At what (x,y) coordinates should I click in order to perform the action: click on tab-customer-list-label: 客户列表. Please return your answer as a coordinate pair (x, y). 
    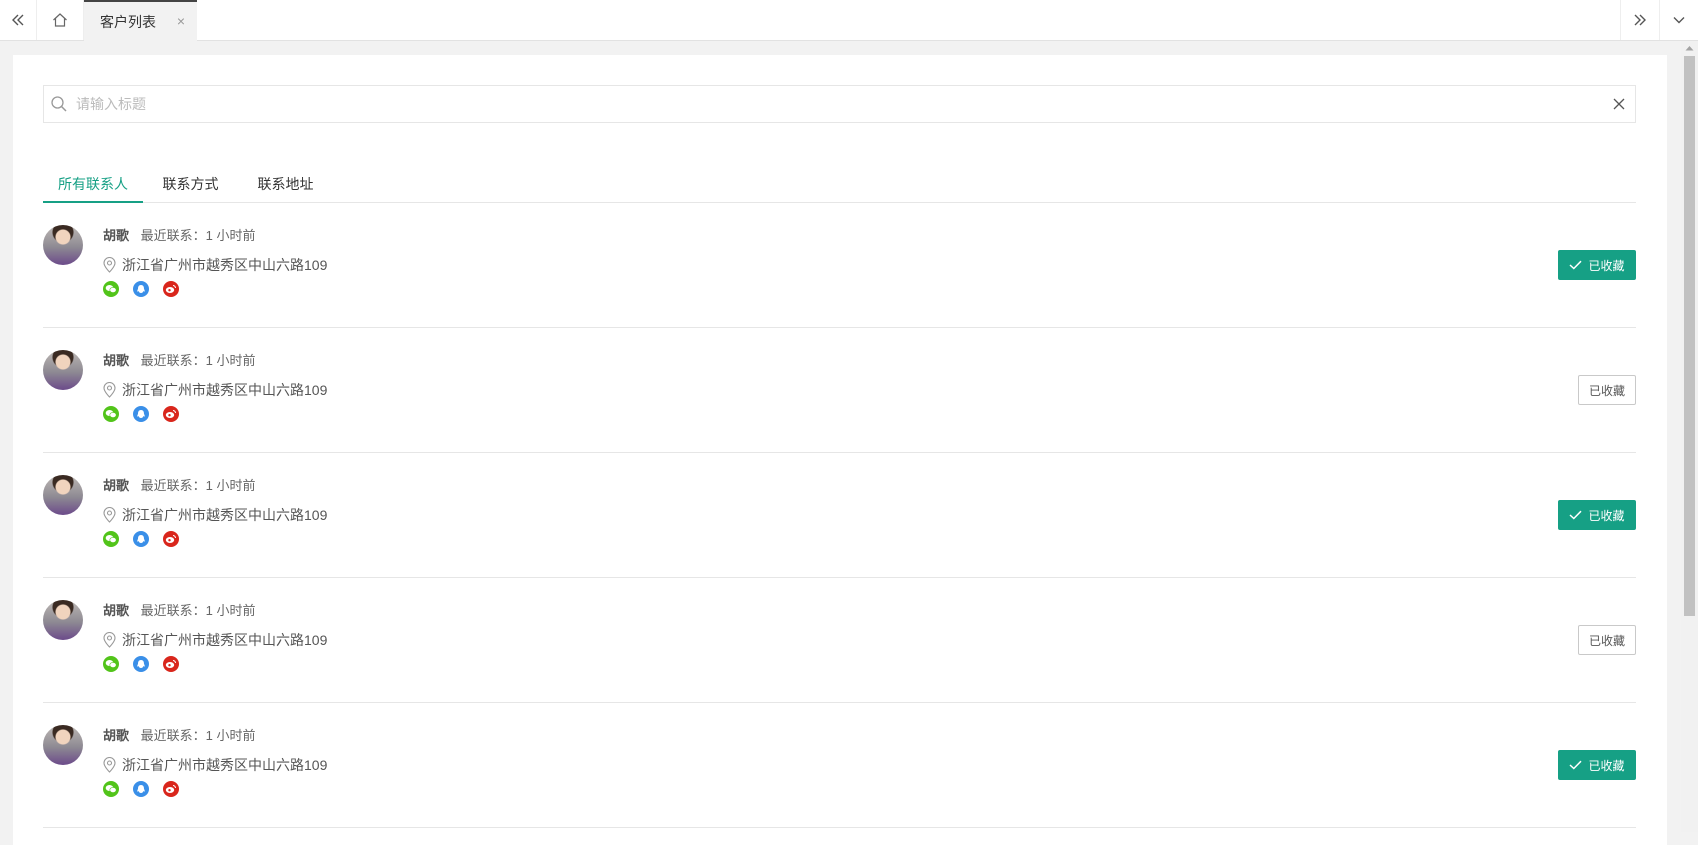
    Looking at the image, I should click on (128, 21).